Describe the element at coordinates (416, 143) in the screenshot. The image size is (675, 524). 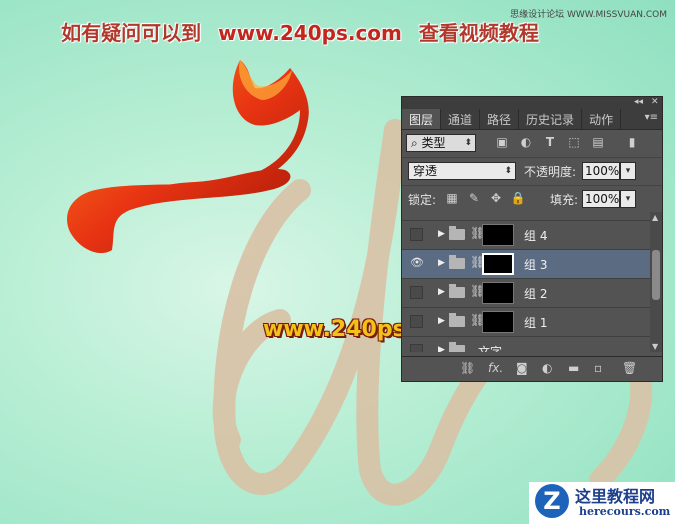
I see `search-icon: ⌕` at that location.